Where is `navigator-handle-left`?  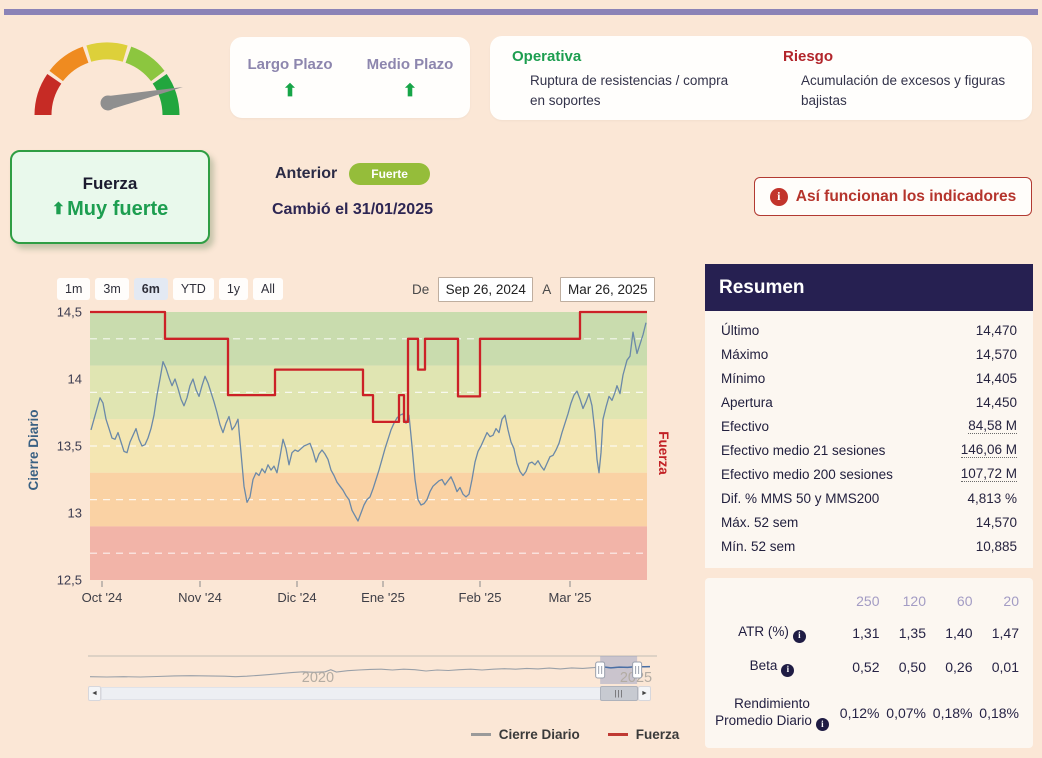
navigator-handle-left is located at coordinates (600, 670).